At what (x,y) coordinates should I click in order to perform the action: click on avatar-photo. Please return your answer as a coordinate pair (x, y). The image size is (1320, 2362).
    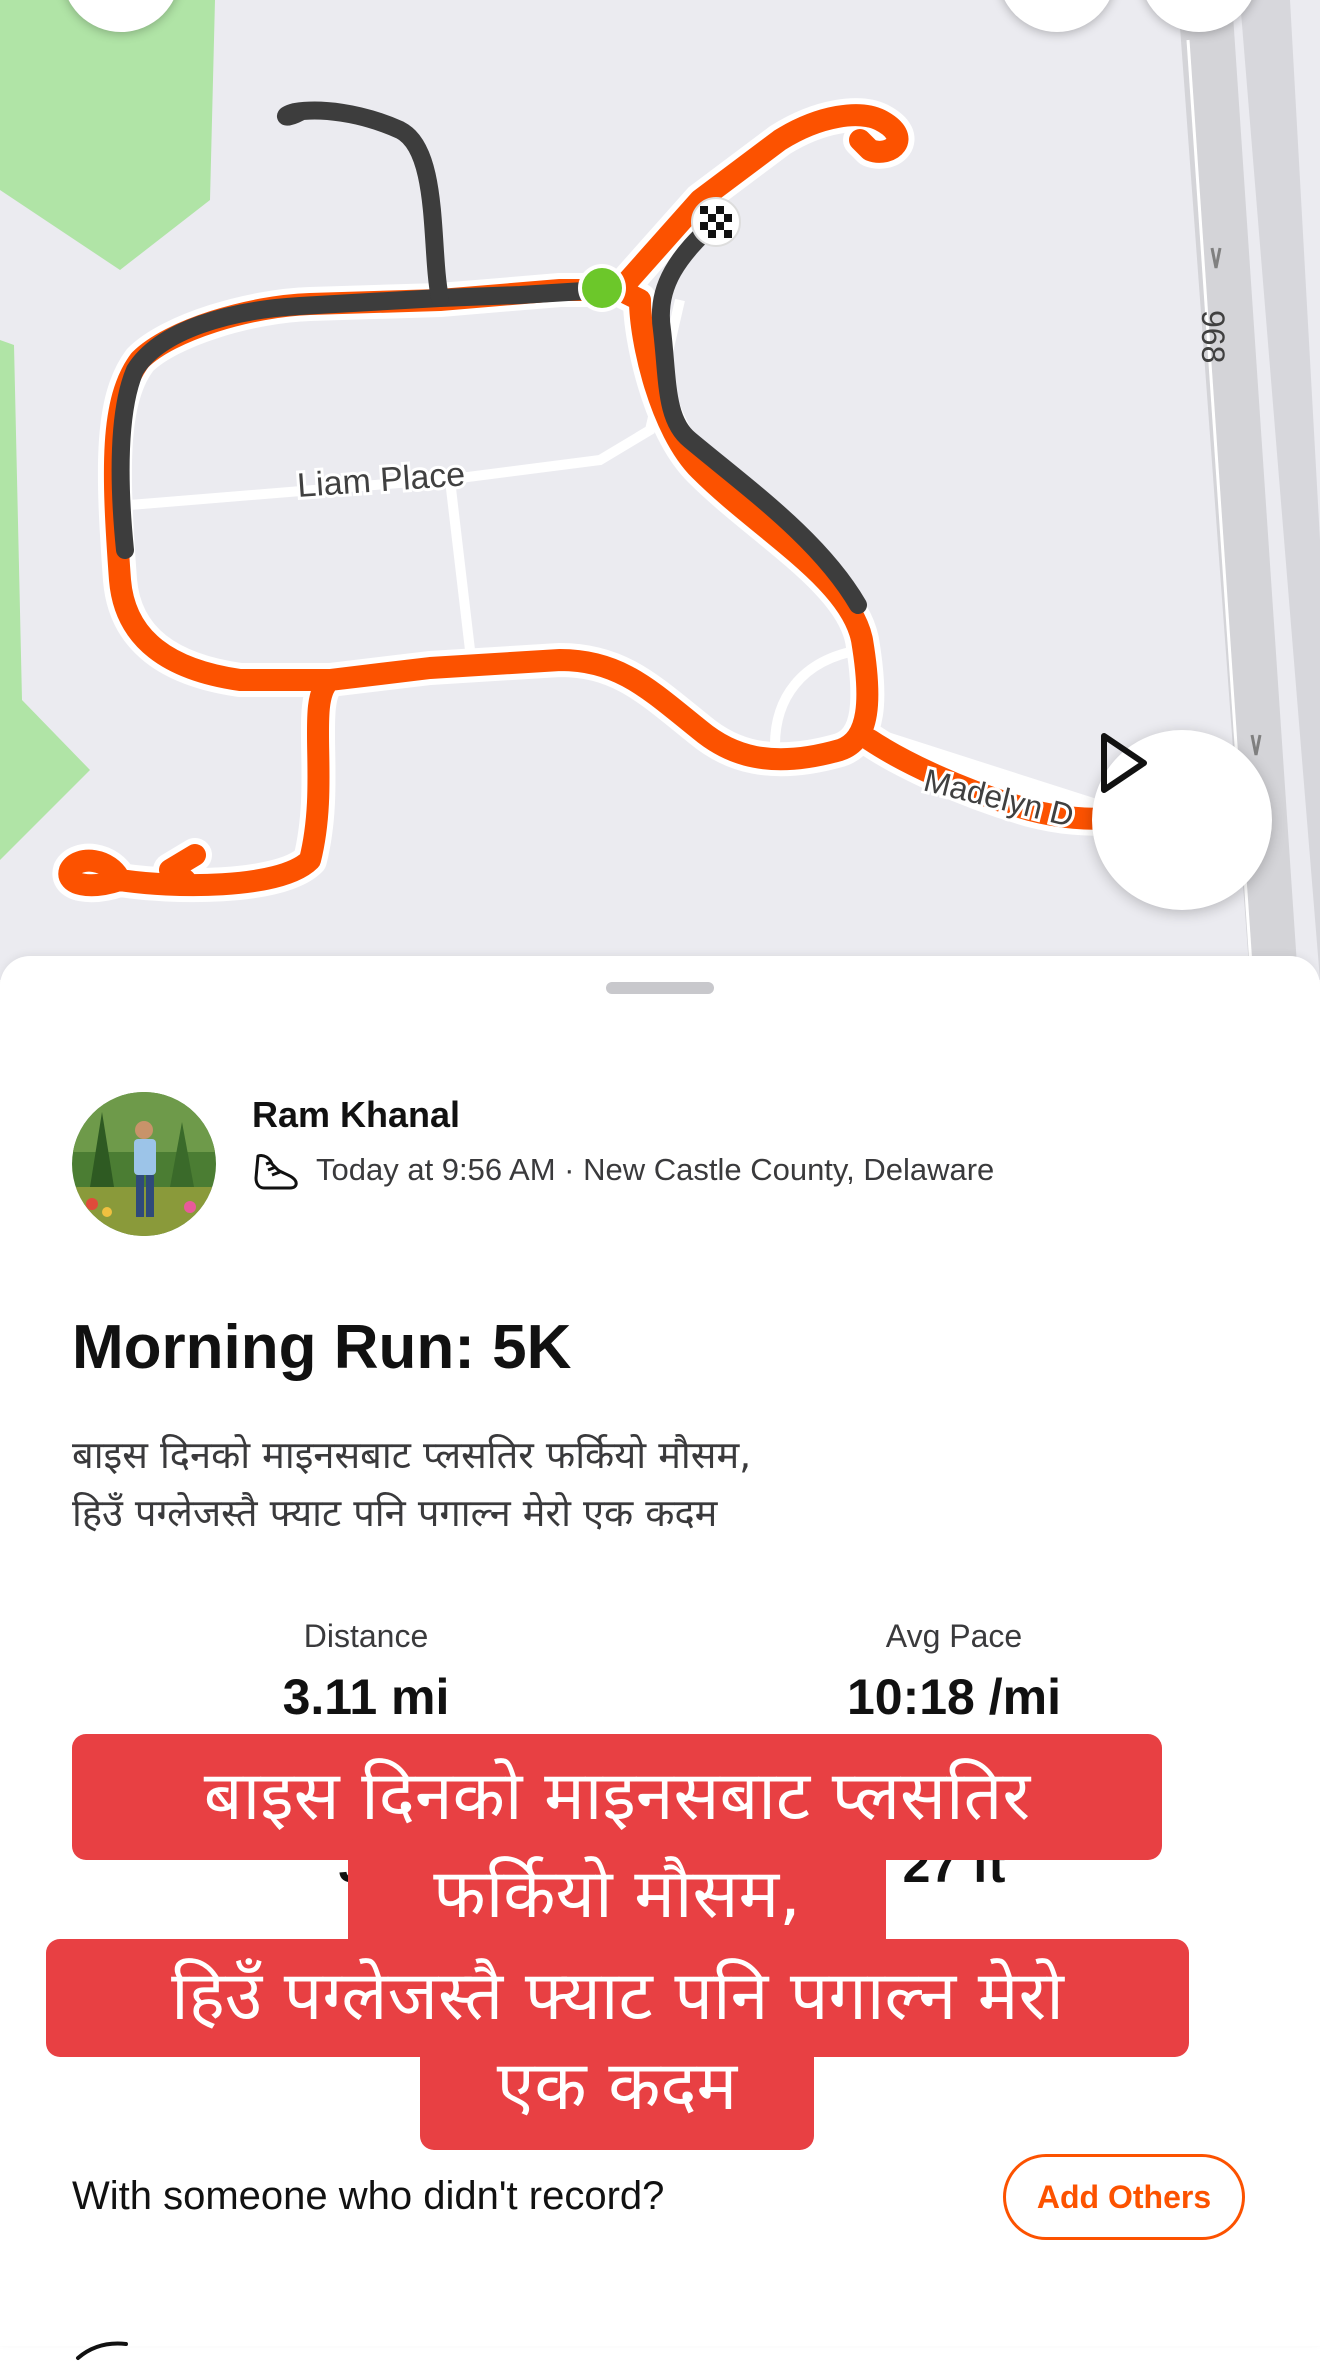
    Looking at the image, I should click on (144, 1164).